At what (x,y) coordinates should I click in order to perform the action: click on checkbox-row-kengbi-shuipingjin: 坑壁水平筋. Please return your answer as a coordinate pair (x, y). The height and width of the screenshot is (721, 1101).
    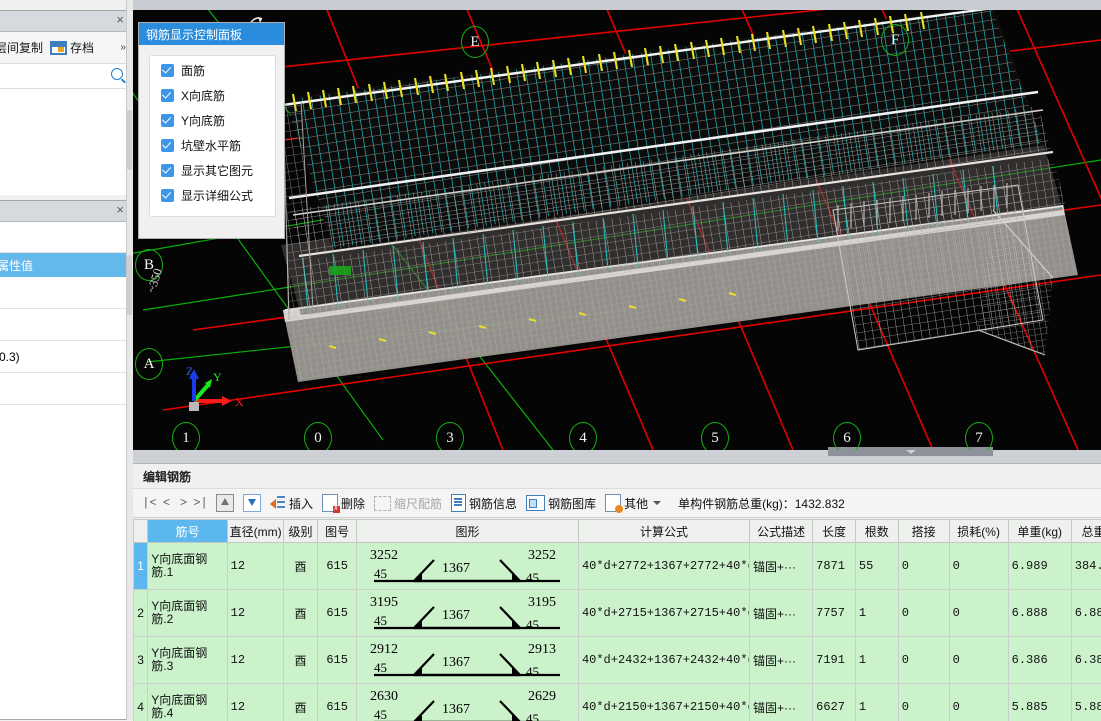
    Looking at the image, I should click on (218, 145).